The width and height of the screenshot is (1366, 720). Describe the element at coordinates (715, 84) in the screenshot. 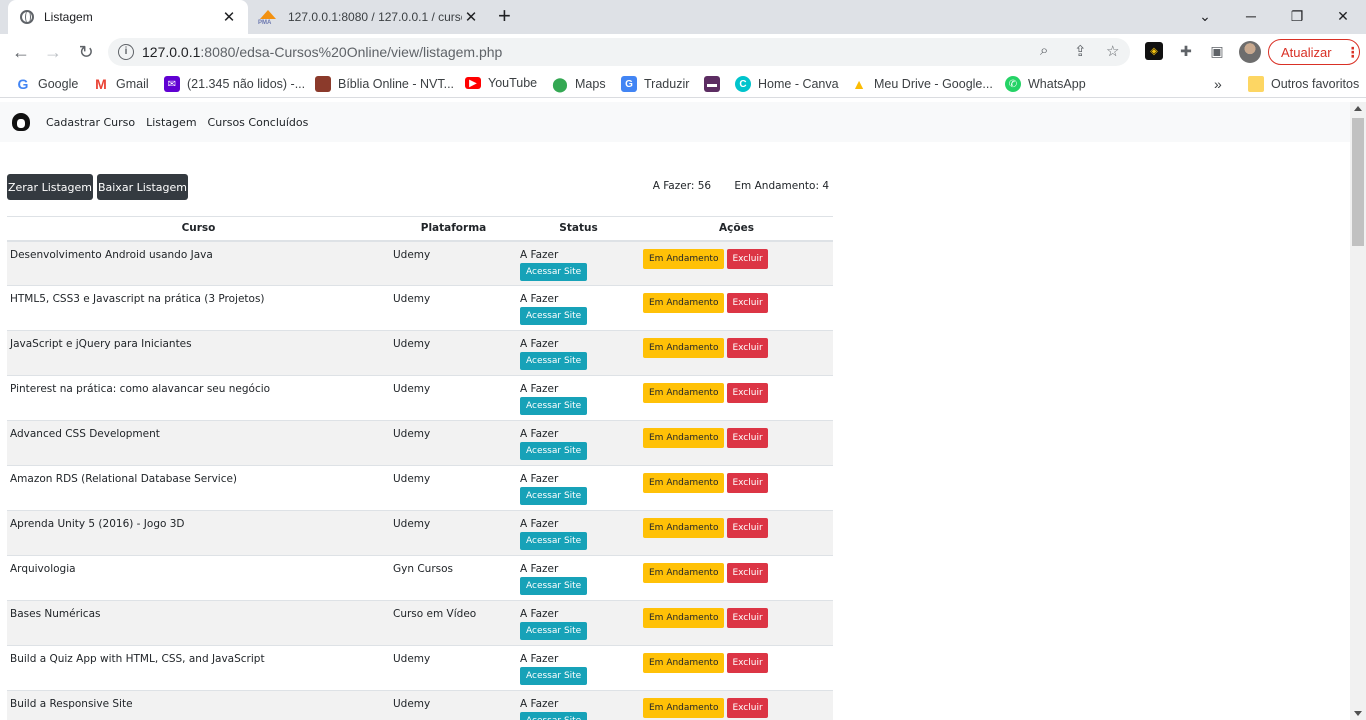

I see `bookmark-app: ▬` at that location.